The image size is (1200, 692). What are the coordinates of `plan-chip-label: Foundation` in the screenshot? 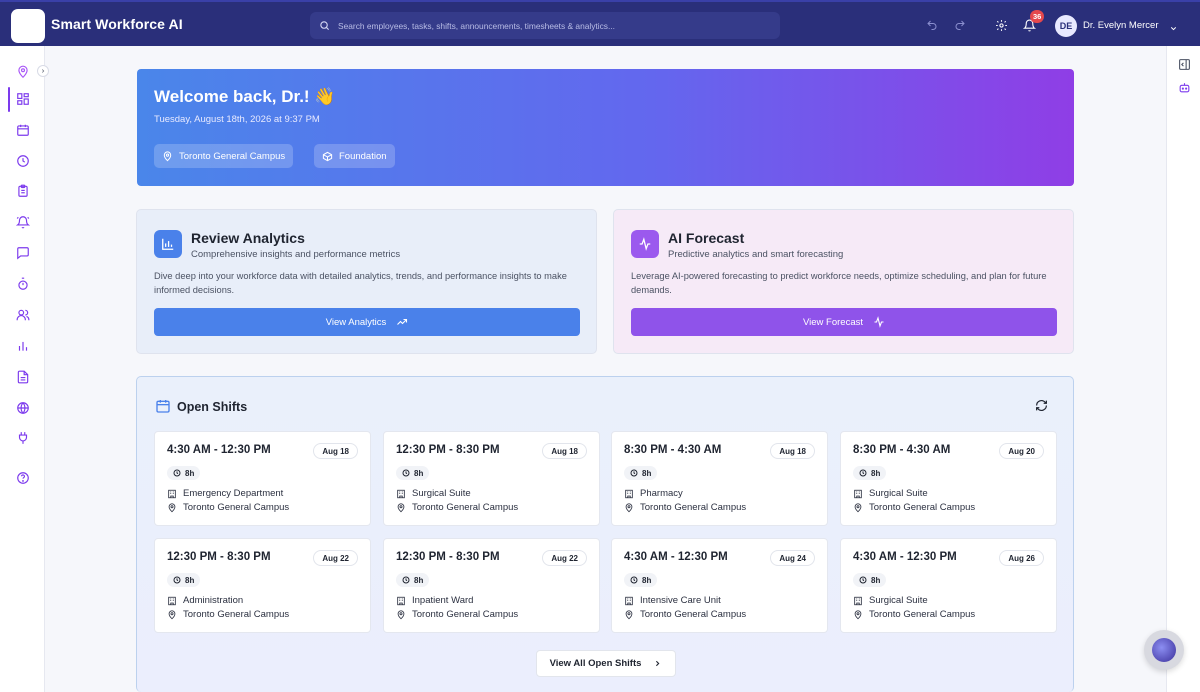 It's located at (363, 156).